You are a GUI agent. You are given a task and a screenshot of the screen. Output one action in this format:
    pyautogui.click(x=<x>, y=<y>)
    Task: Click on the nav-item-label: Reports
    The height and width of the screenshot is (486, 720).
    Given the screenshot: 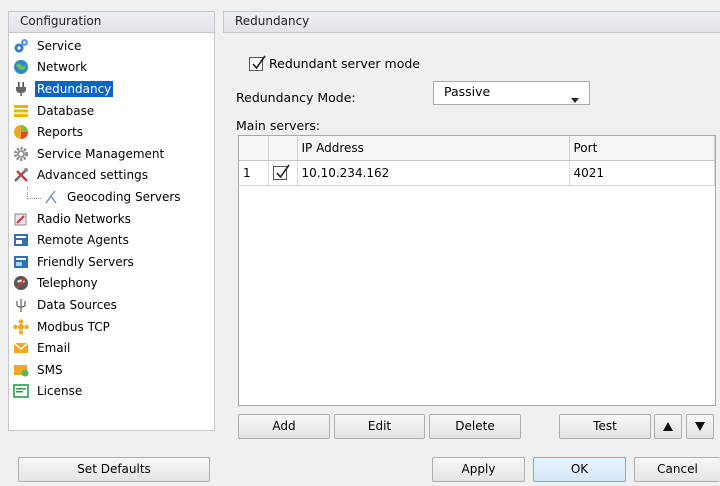 What is the action you would take?
    pyautogui.click(x=60, y=132)
    